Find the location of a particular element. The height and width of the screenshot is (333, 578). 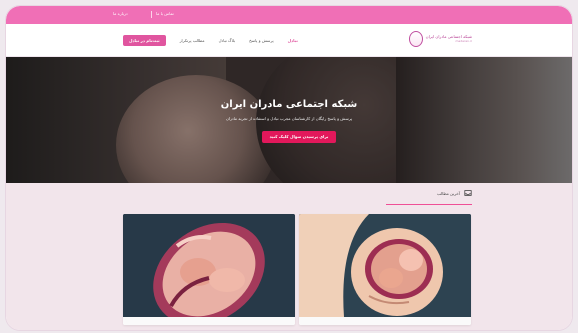

ask-question-button: برای پرسیدن سوال کلیک کنید is located at coordinates (299, 137).